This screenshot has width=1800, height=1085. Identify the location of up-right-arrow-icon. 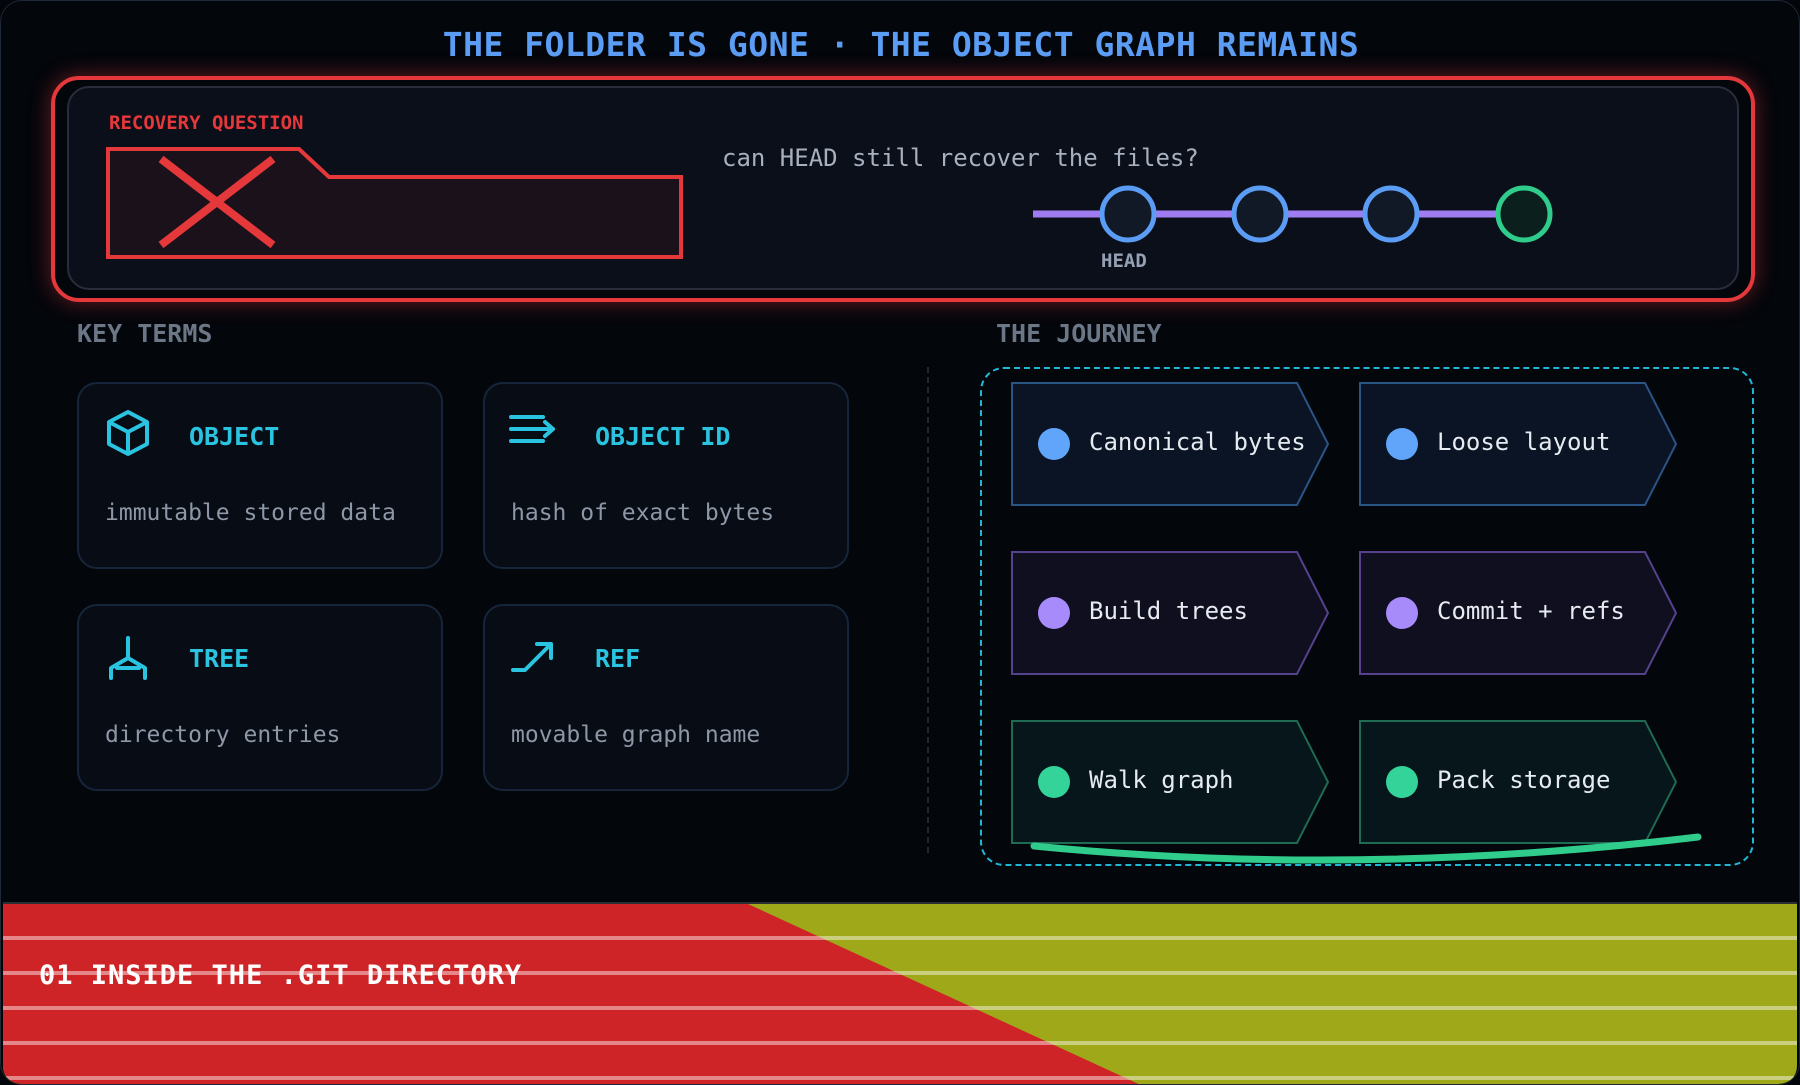
(532, 657).